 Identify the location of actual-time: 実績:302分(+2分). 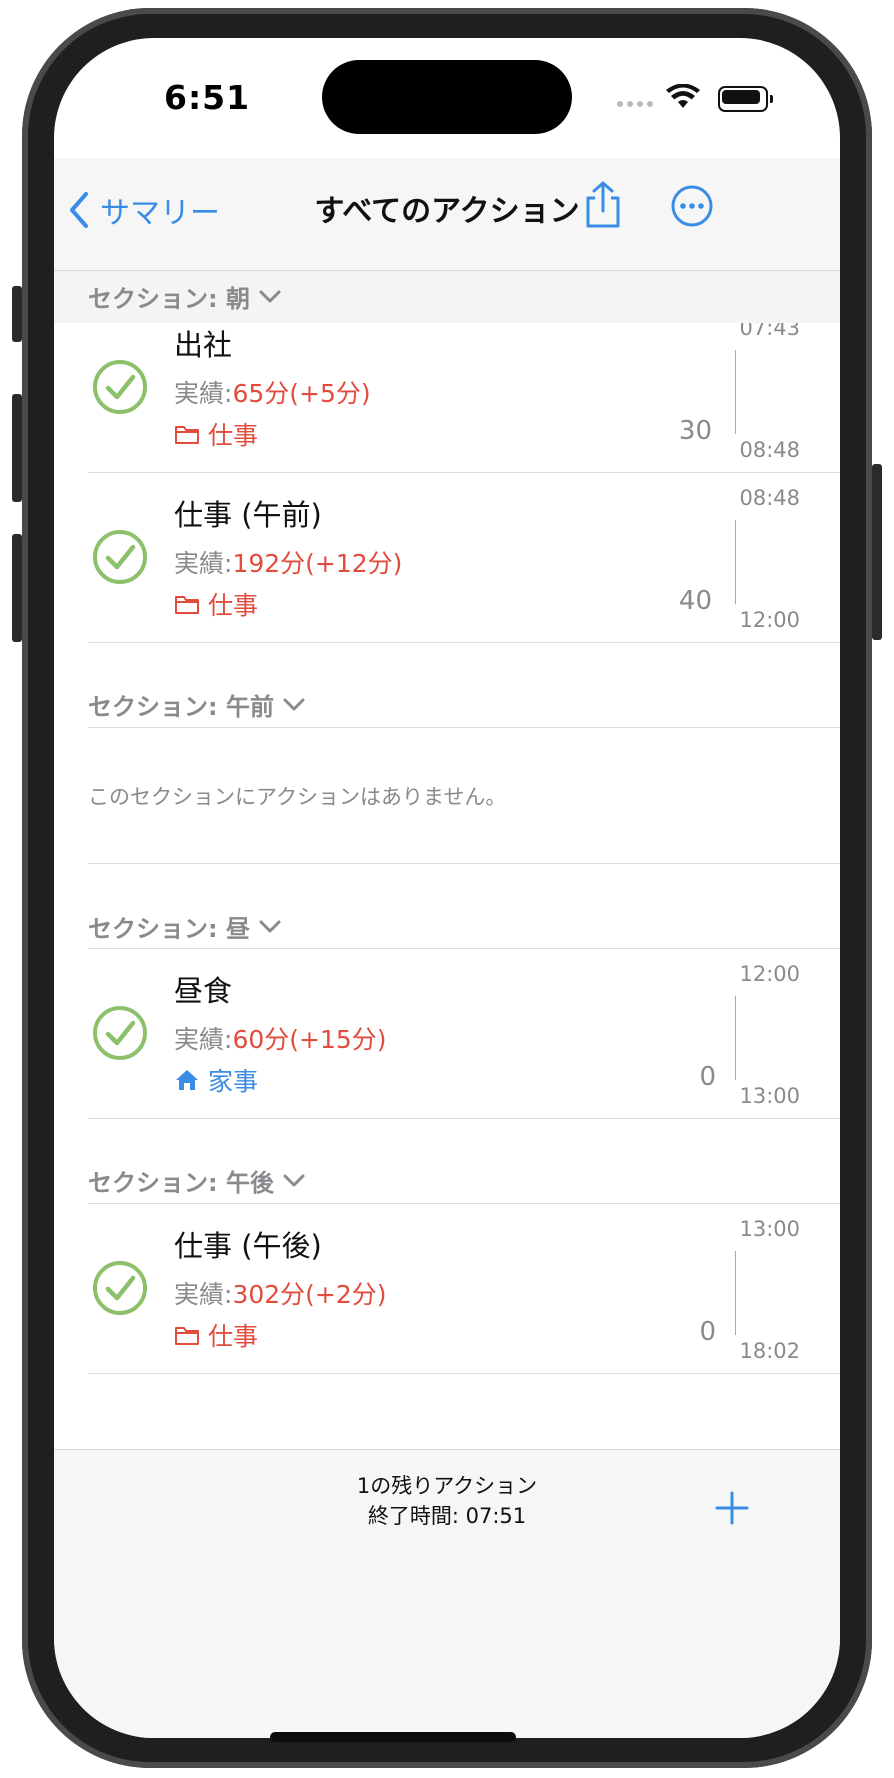
(280, 1294).